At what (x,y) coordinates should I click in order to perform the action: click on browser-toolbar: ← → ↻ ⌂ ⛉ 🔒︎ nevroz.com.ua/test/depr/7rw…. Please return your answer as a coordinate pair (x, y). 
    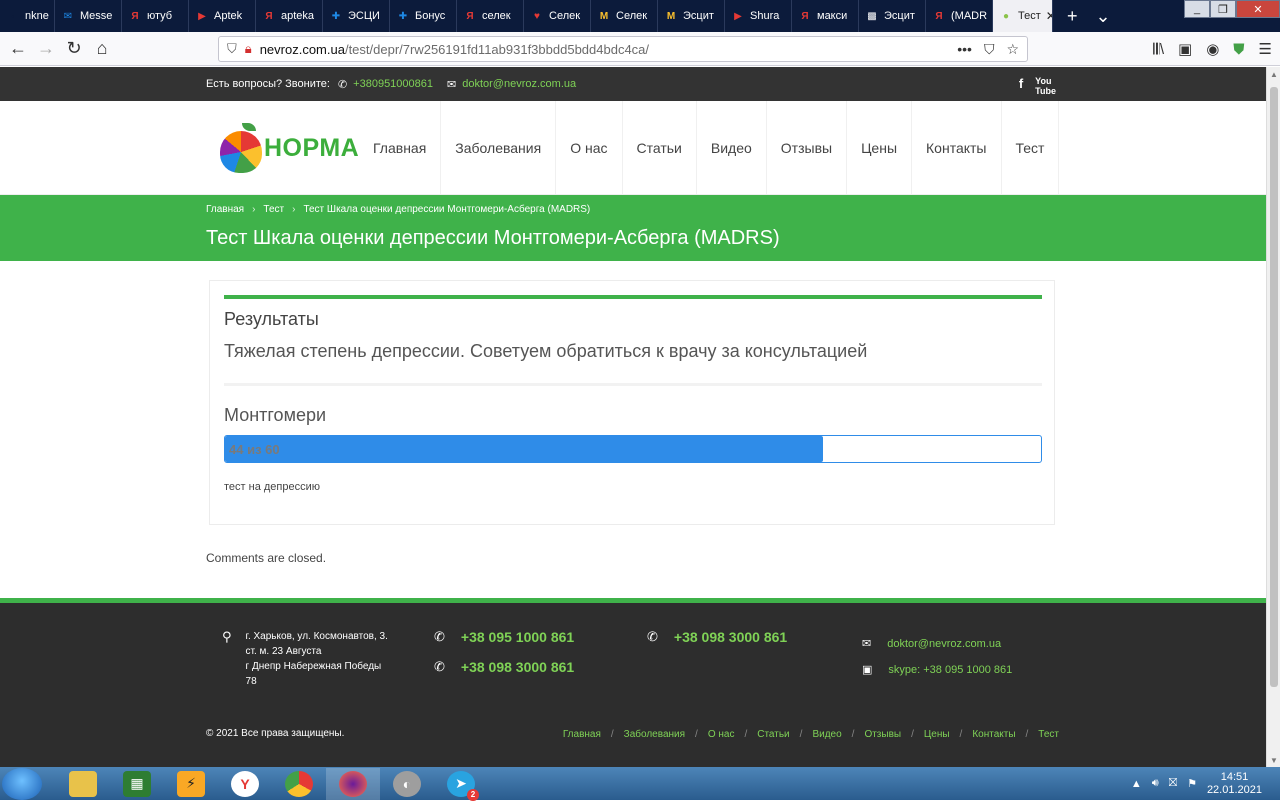
    Looking at the image, I should click on (640, 49).